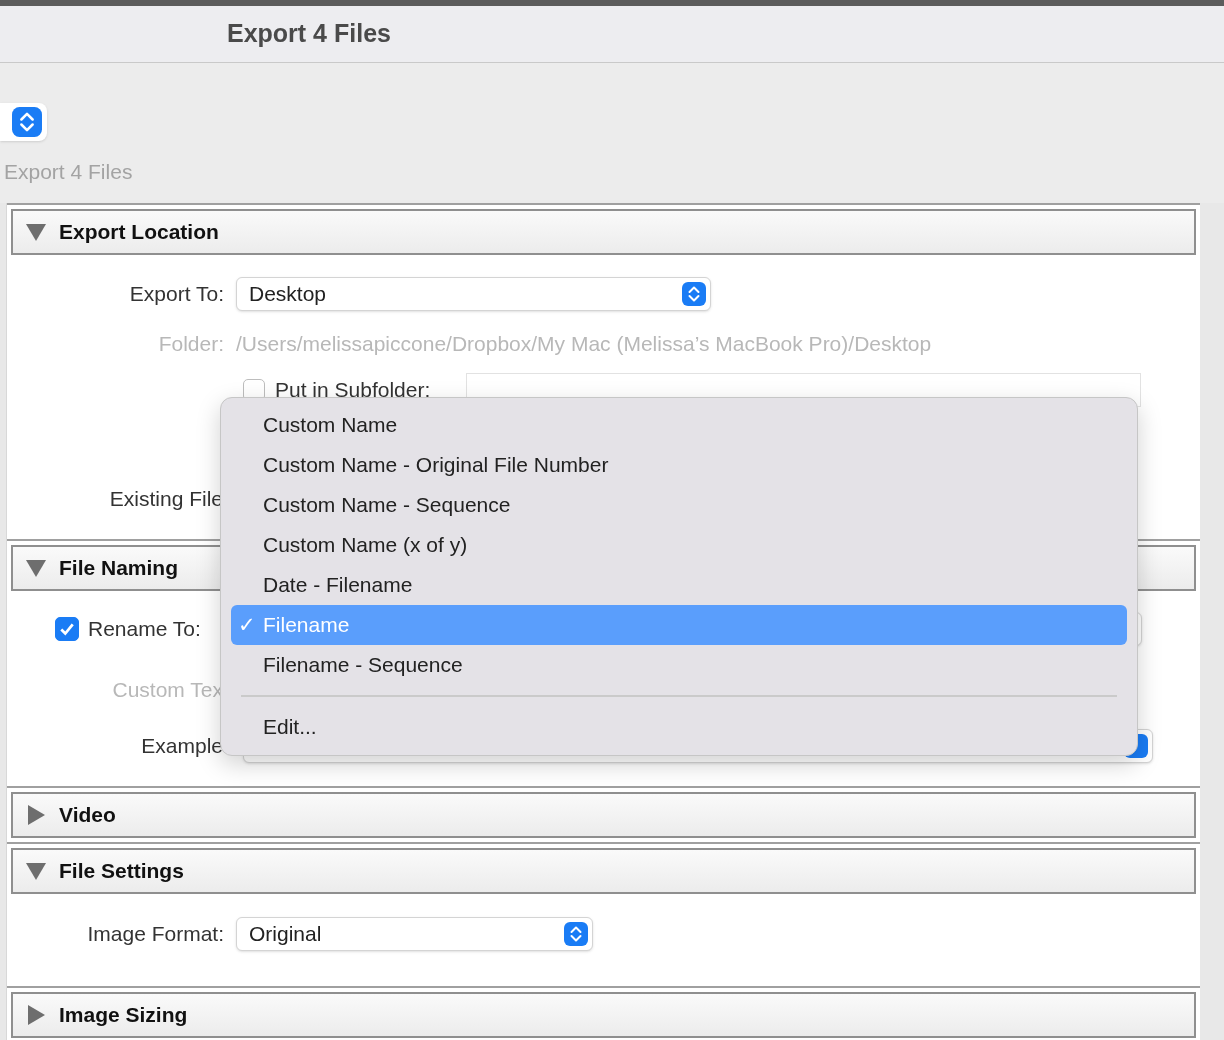  I want to click on popup-button: Desktop, so click(473, 294).